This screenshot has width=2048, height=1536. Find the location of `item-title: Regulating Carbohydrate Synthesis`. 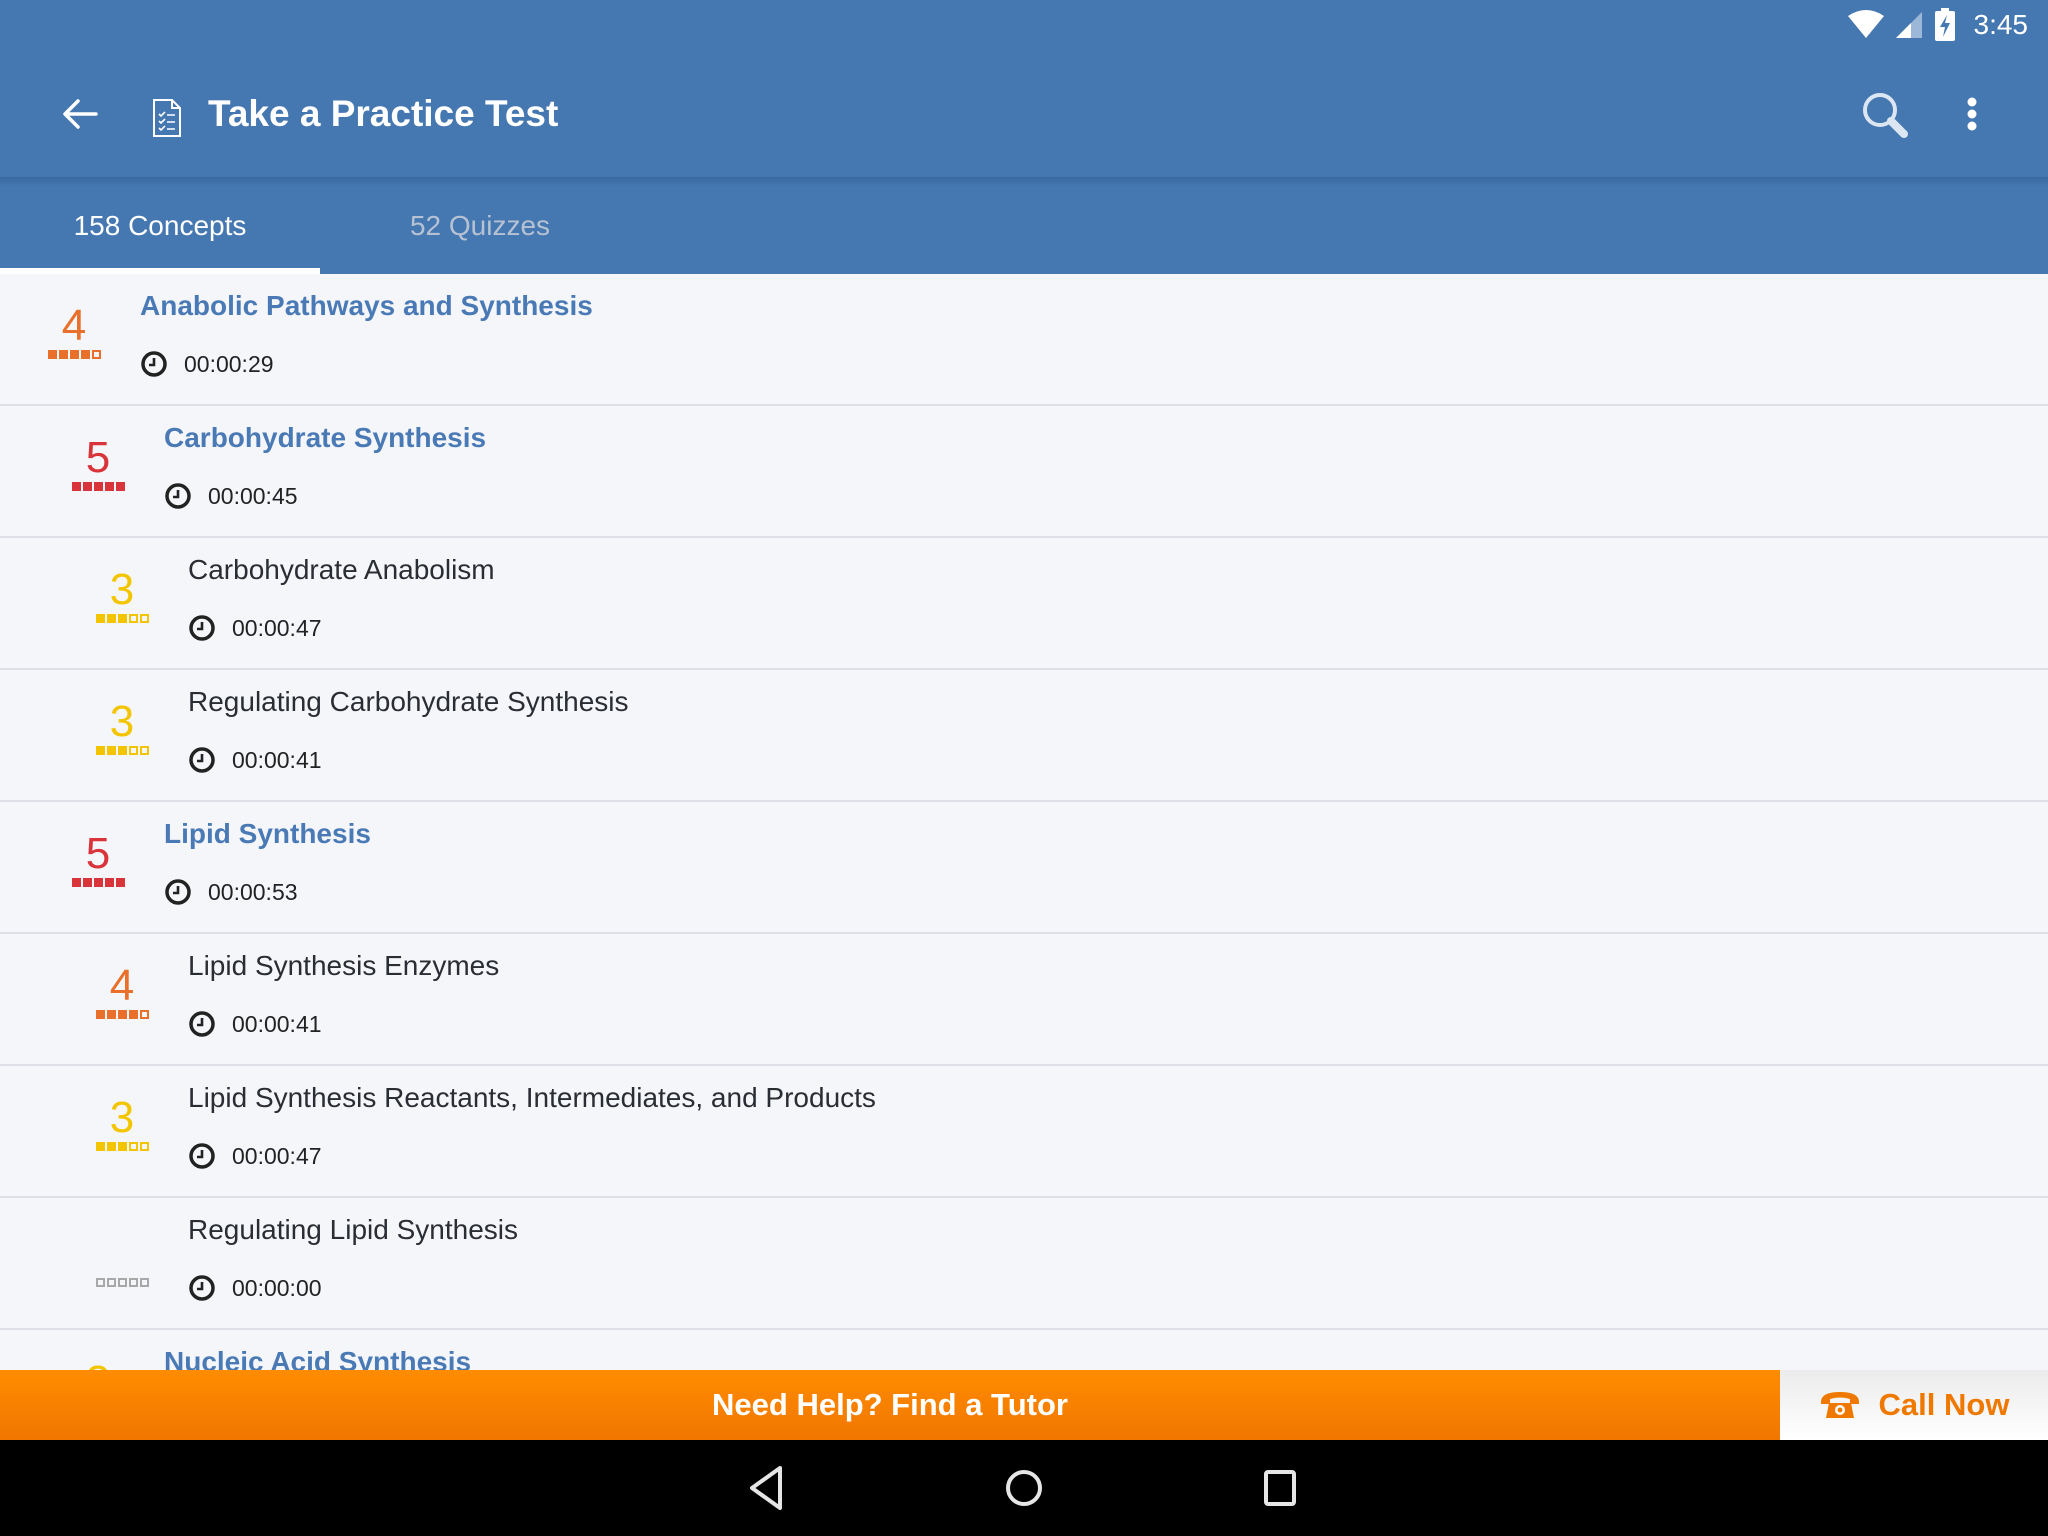

item-title: Regulating Carbohydrate Synthesis is located at coordinates (408, 701).